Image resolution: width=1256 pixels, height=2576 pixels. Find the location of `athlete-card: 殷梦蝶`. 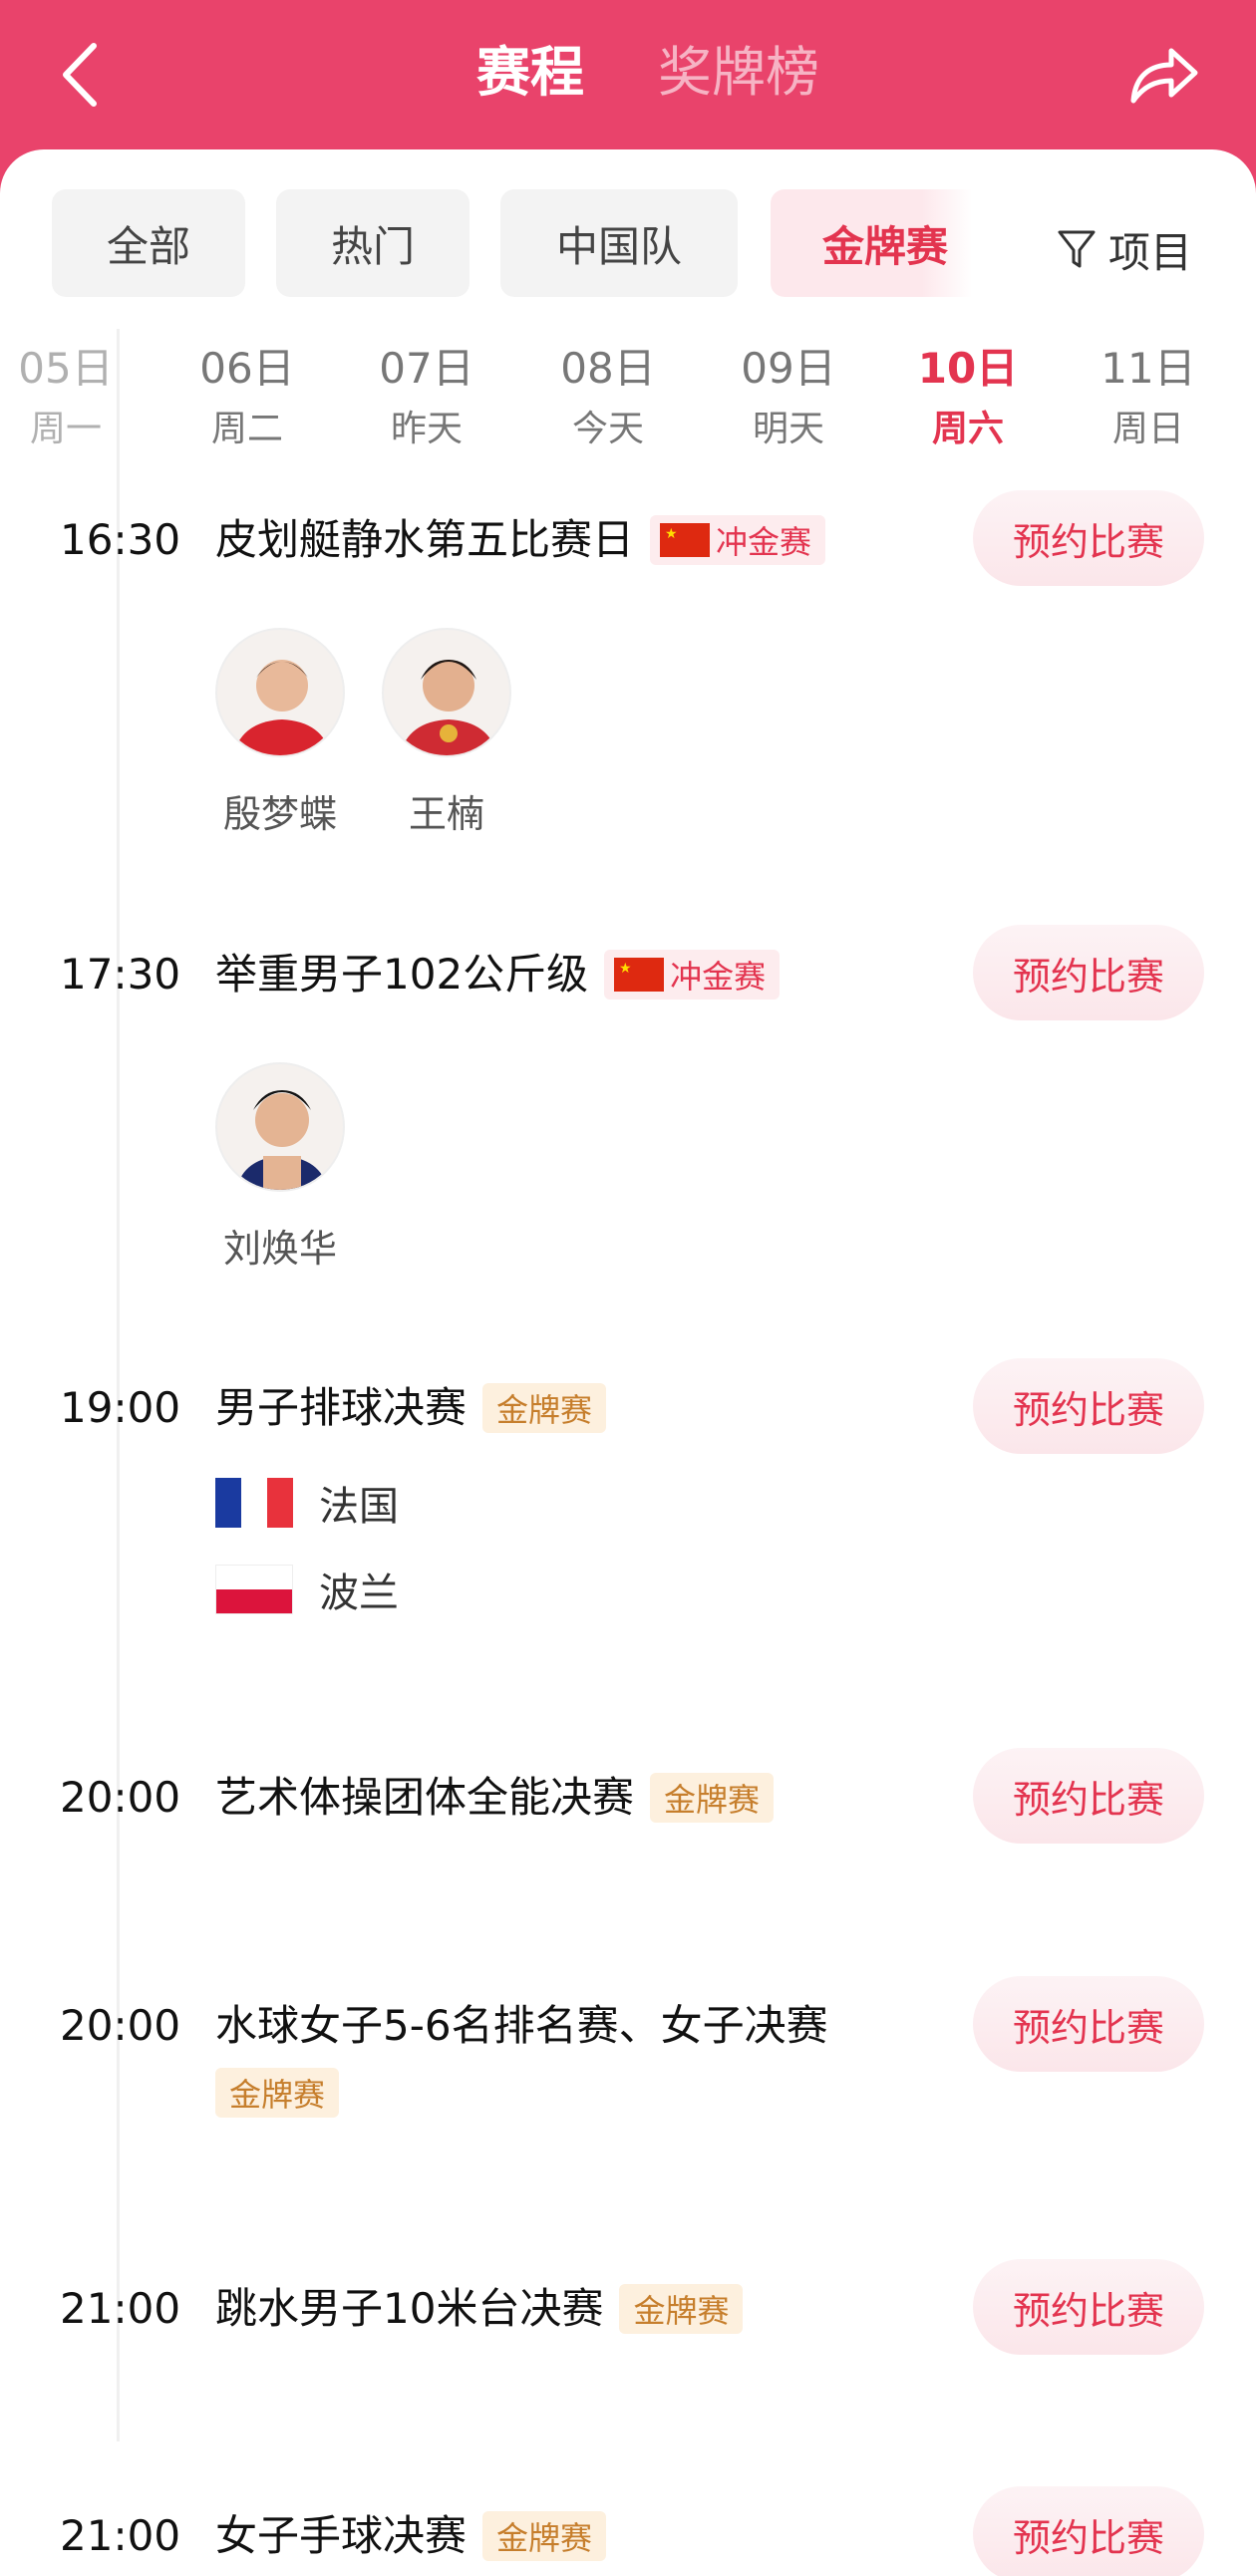

athlete-card: 殷梦蝶 is located at coordinates (280, 733).